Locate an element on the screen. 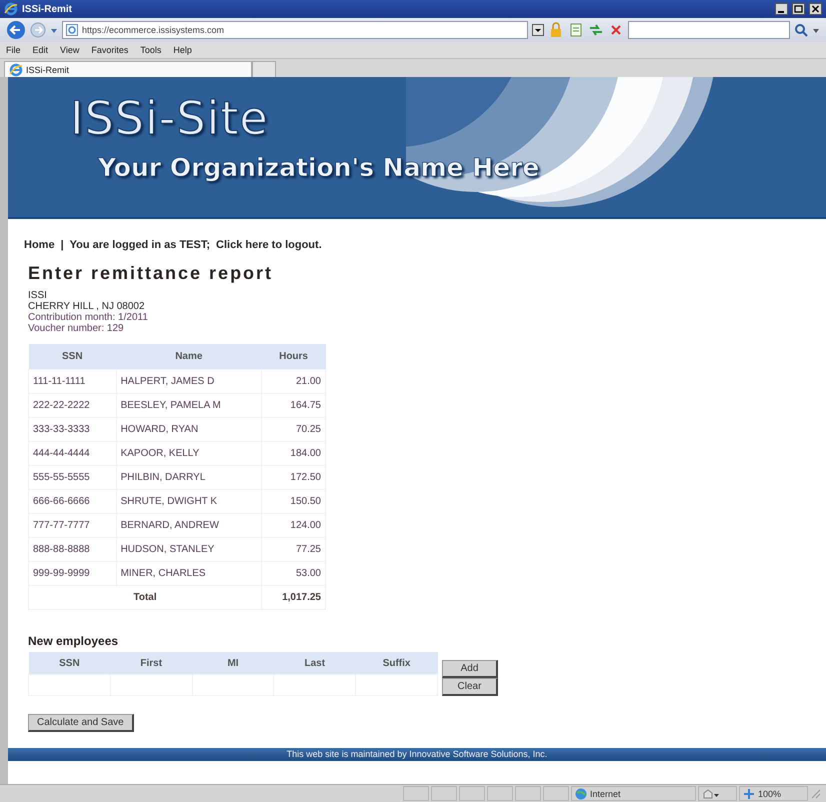  minimize-icon is located at coordinates (781, 9).